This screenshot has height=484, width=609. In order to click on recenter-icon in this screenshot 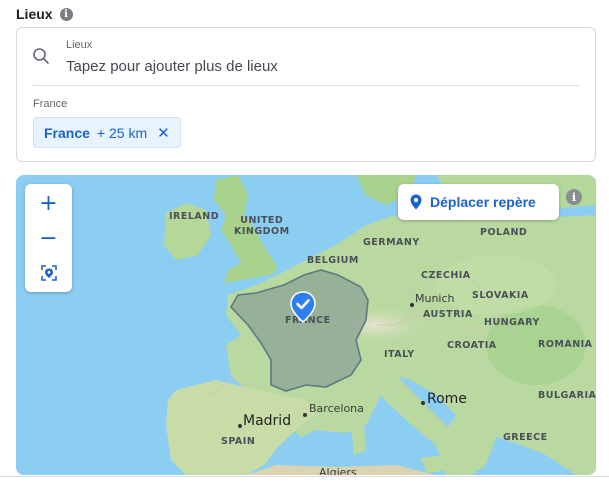, I will do `click(48, 273)`.